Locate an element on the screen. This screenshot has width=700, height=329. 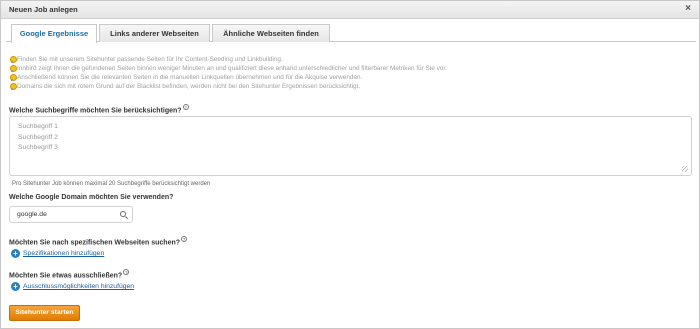
exclude-label: Möchten Sie etwas ausschließen?? is located at coordinates (69, 274).